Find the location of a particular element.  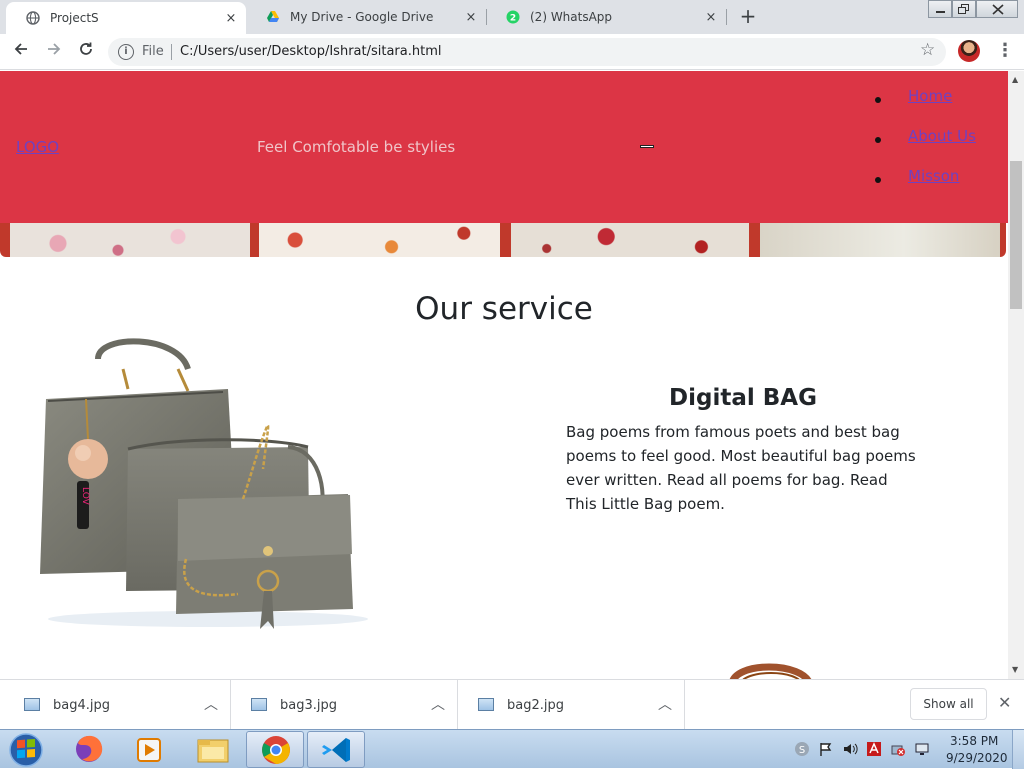

pdf-reader-icon is located at coordinates (874, 749).